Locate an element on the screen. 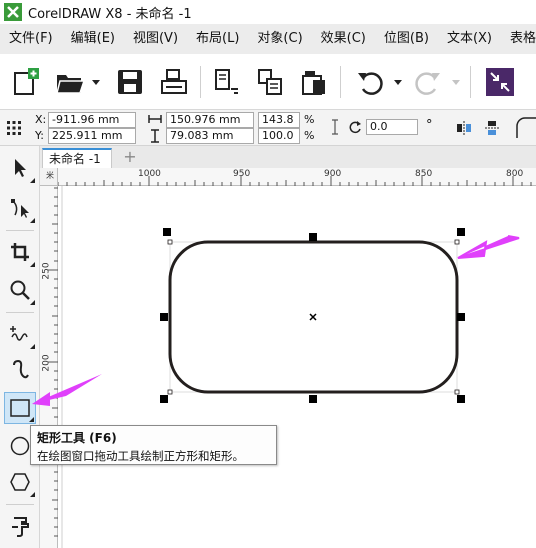 The width and height of the screenshot is (536, 548). rectangle-tool-tooltip: 矩形工具 (F6) 在绘图窗口拖动工具绘制正方形和矩形。 is located at coordinates (153, 445).